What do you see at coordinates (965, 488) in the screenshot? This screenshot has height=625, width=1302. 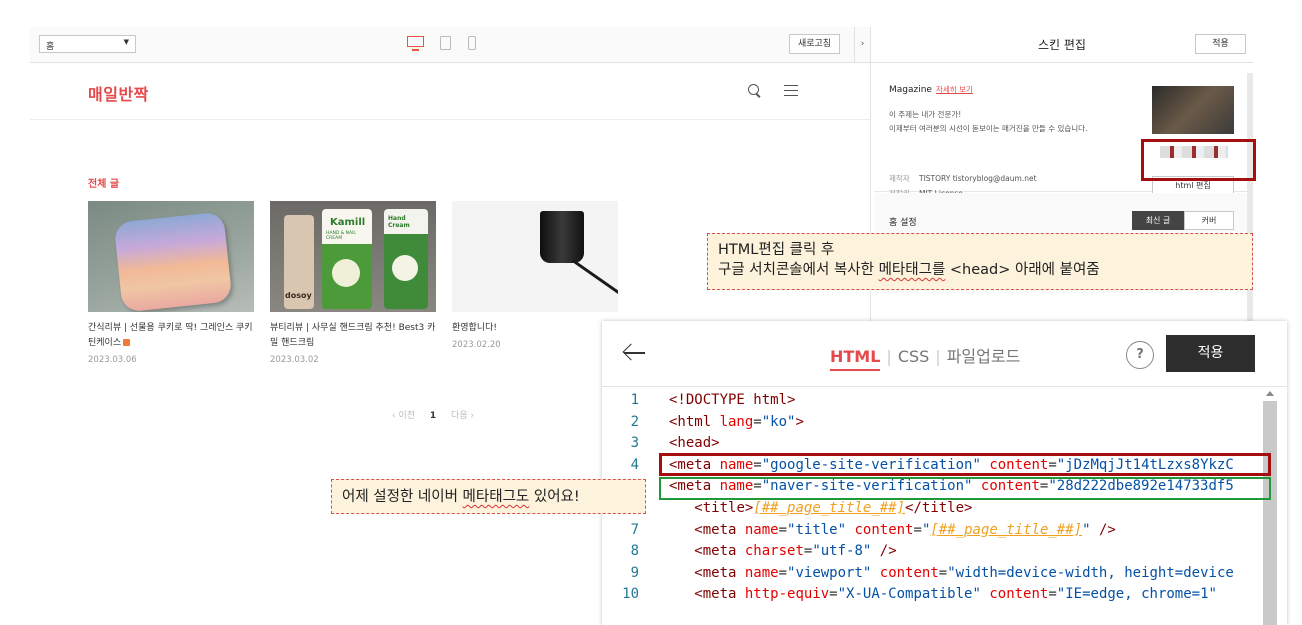 I see `naver-meta-highlight` at bounding box center [965, 488].